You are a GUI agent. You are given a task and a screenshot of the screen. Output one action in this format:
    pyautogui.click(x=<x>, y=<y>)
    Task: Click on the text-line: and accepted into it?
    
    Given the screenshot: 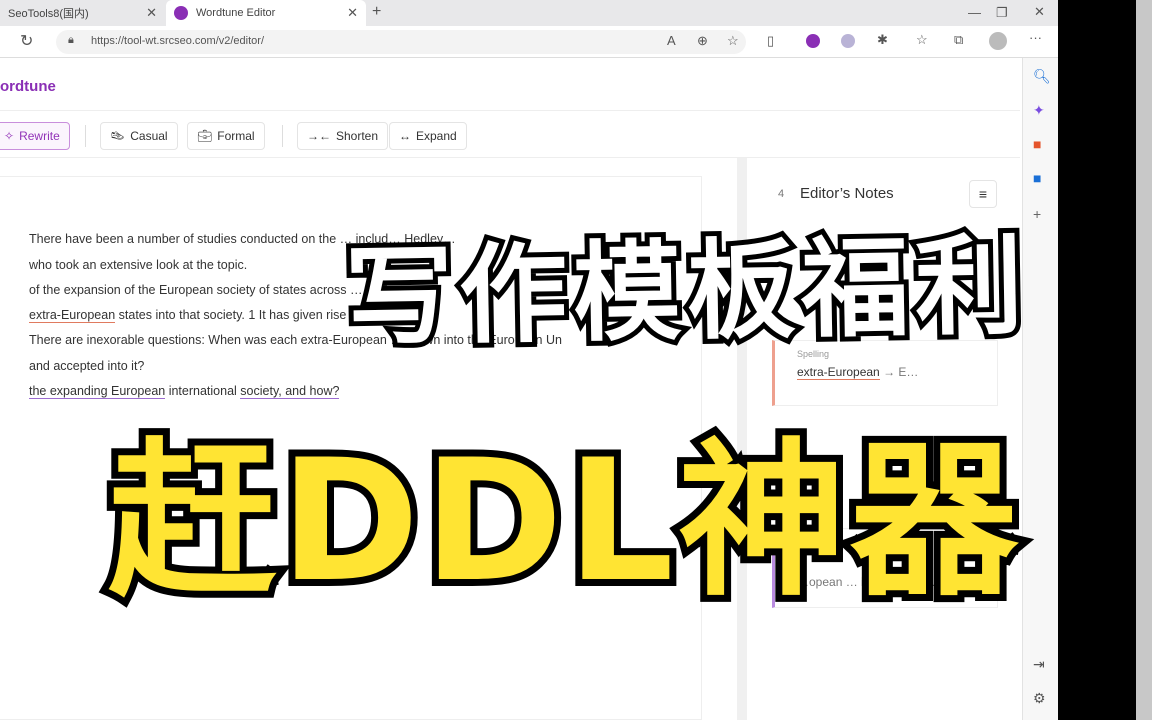 What is the action you would take?
    pyautogui.click(x=86, y=366)
    